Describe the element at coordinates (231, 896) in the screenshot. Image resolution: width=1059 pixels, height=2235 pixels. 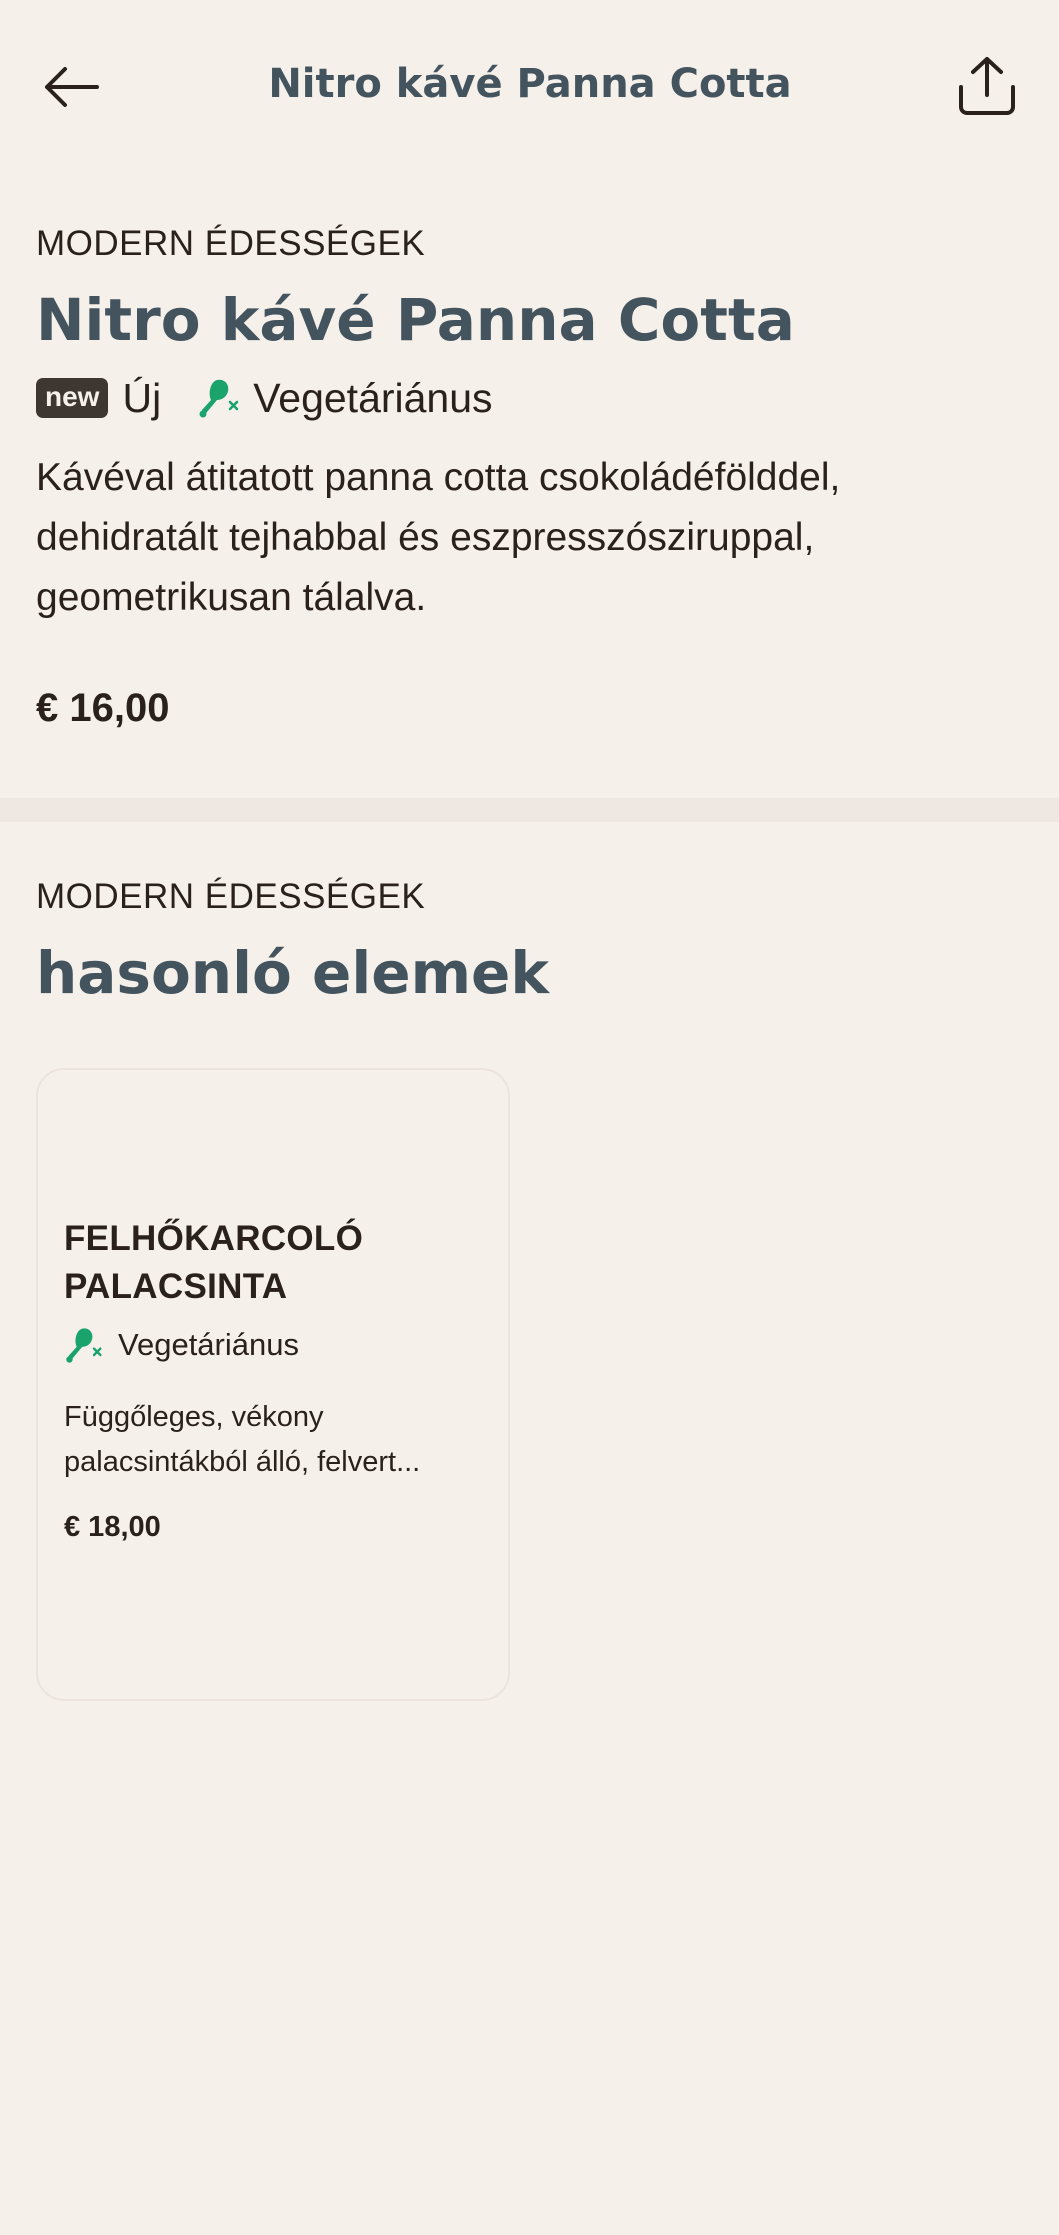
I see `similar-category: MODERN ÉDESSÉGEK` at that location.